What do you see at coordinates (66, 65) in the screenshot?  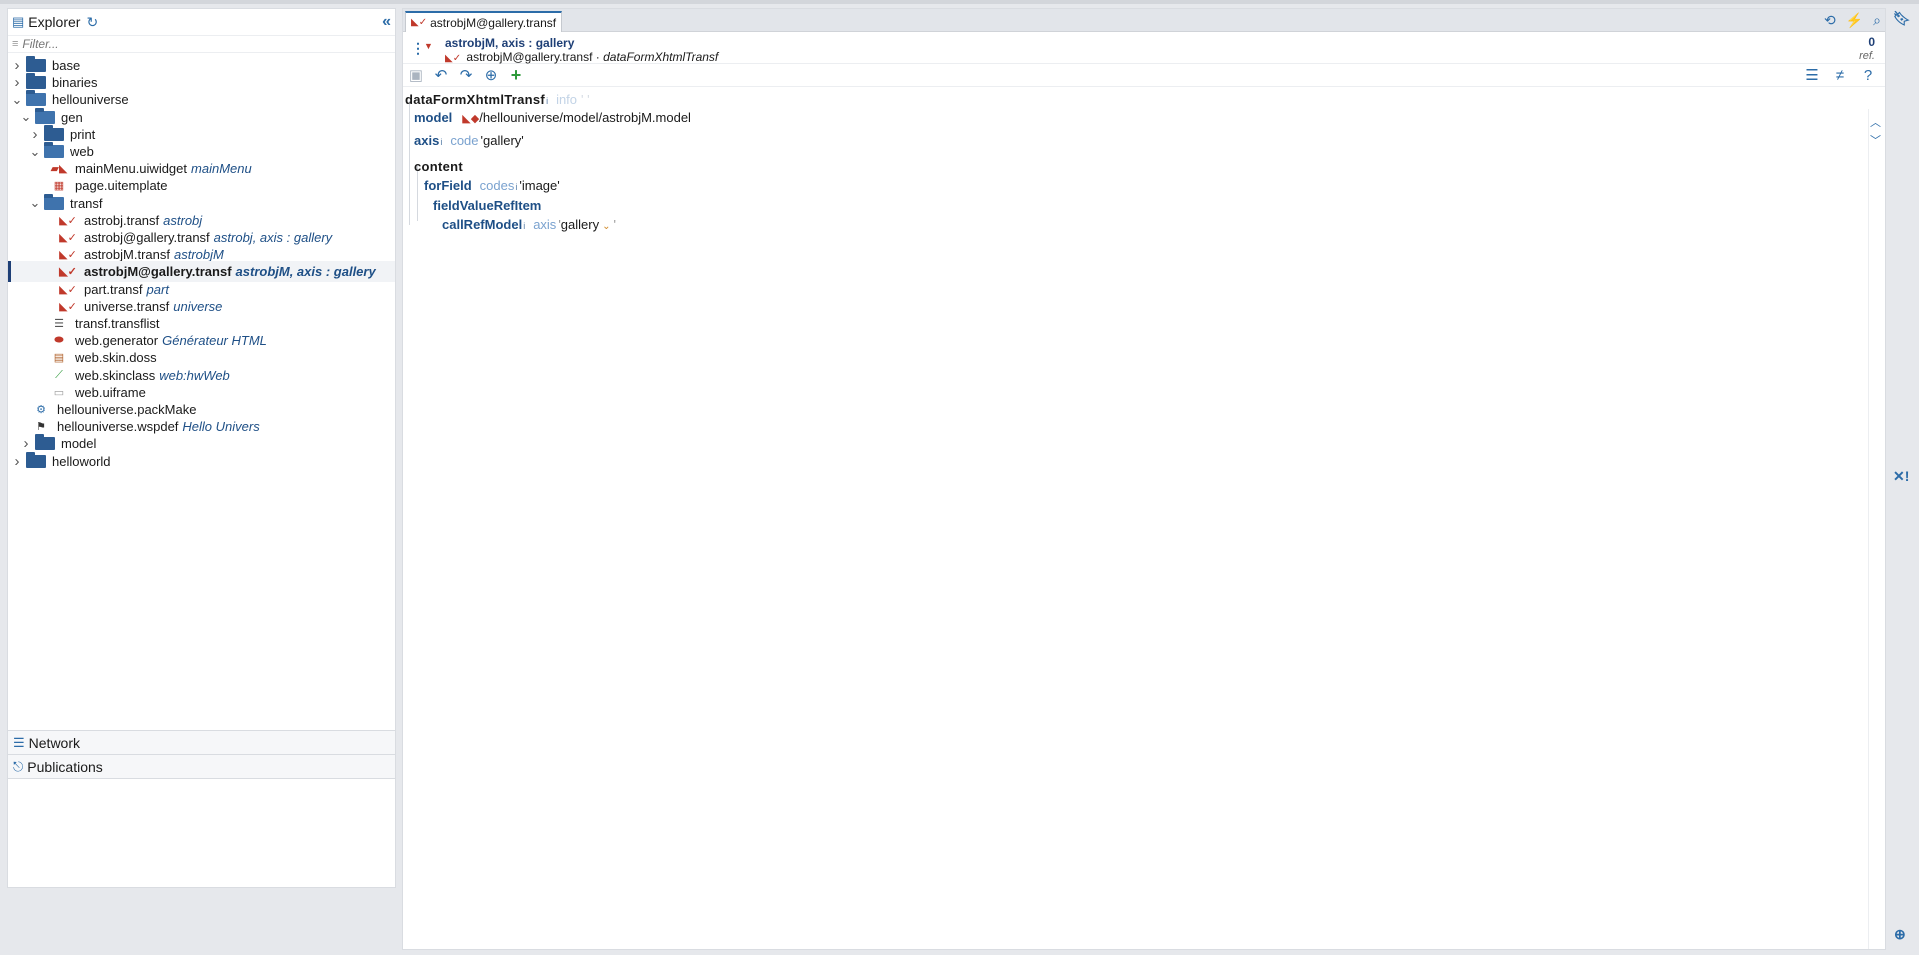 I see `tree-item-label: base` at bounding box center [66, 65].